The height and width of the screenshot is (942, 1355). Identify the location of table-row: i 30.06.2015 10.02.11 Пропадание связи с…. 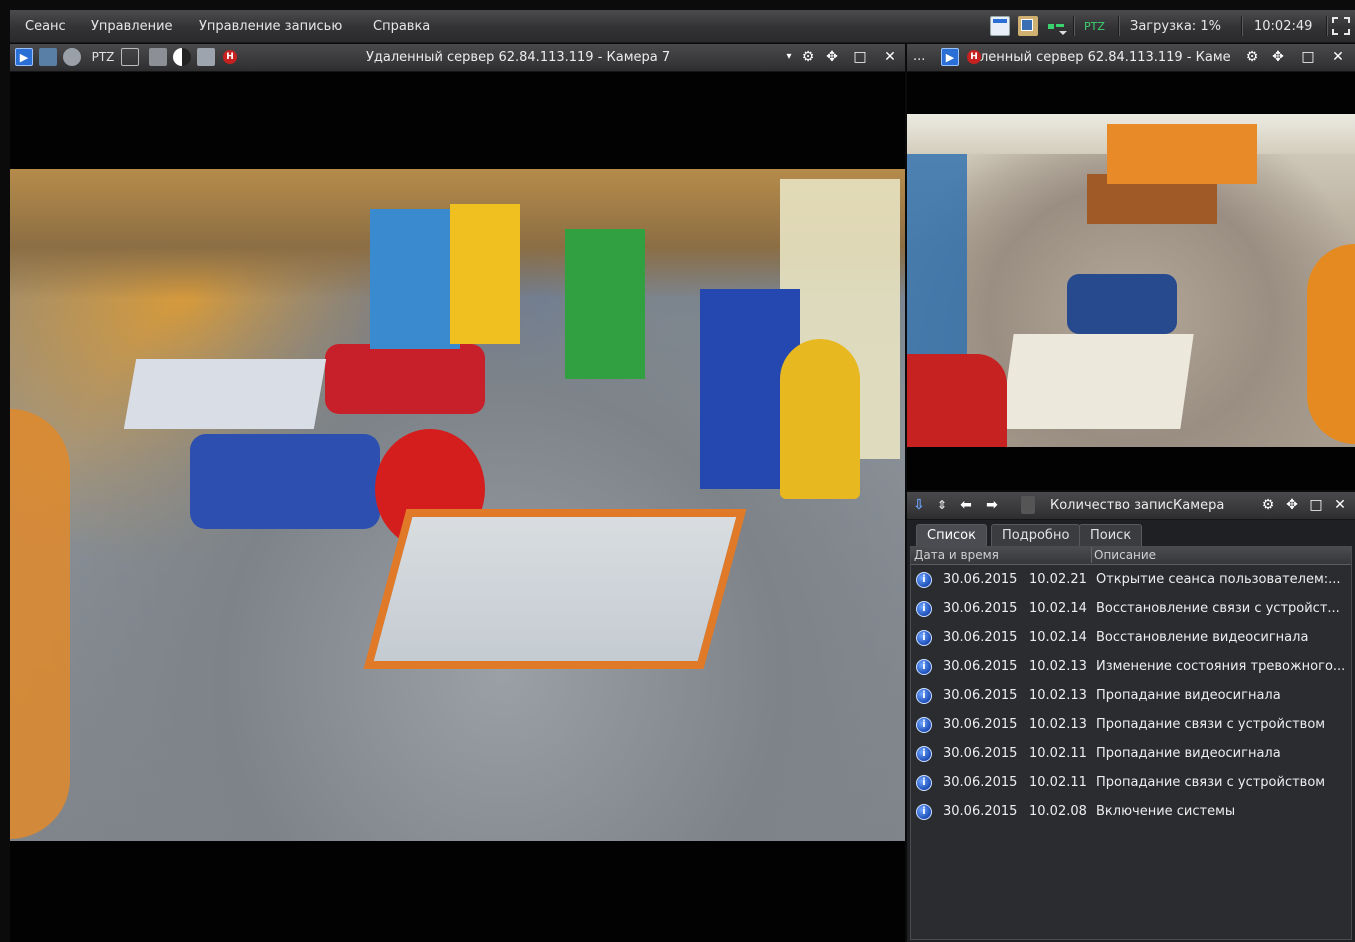
(1129, 783).